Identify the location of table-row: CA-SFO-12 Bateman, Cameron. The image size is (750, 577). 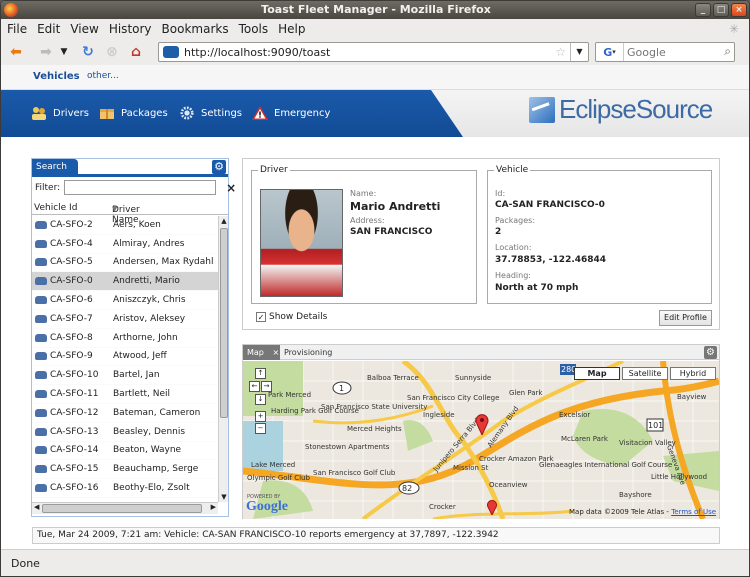
(125, 413).